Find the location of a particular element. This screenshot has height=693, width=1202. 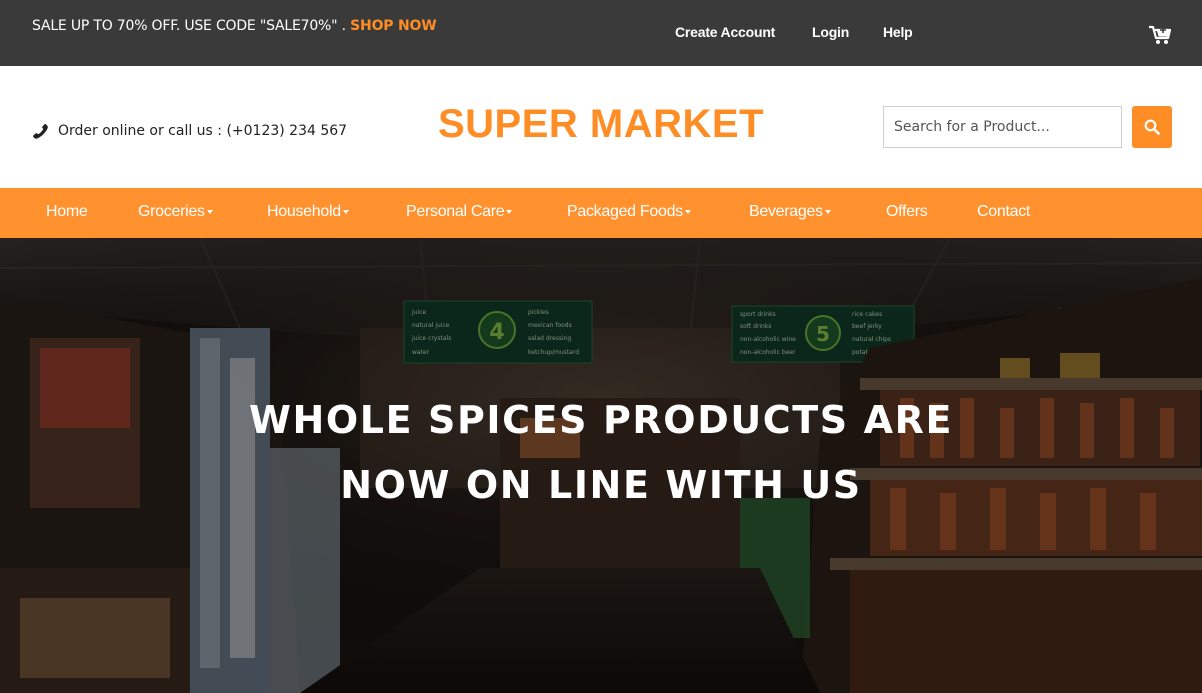

search-button is located at coordinates (1152, 127).